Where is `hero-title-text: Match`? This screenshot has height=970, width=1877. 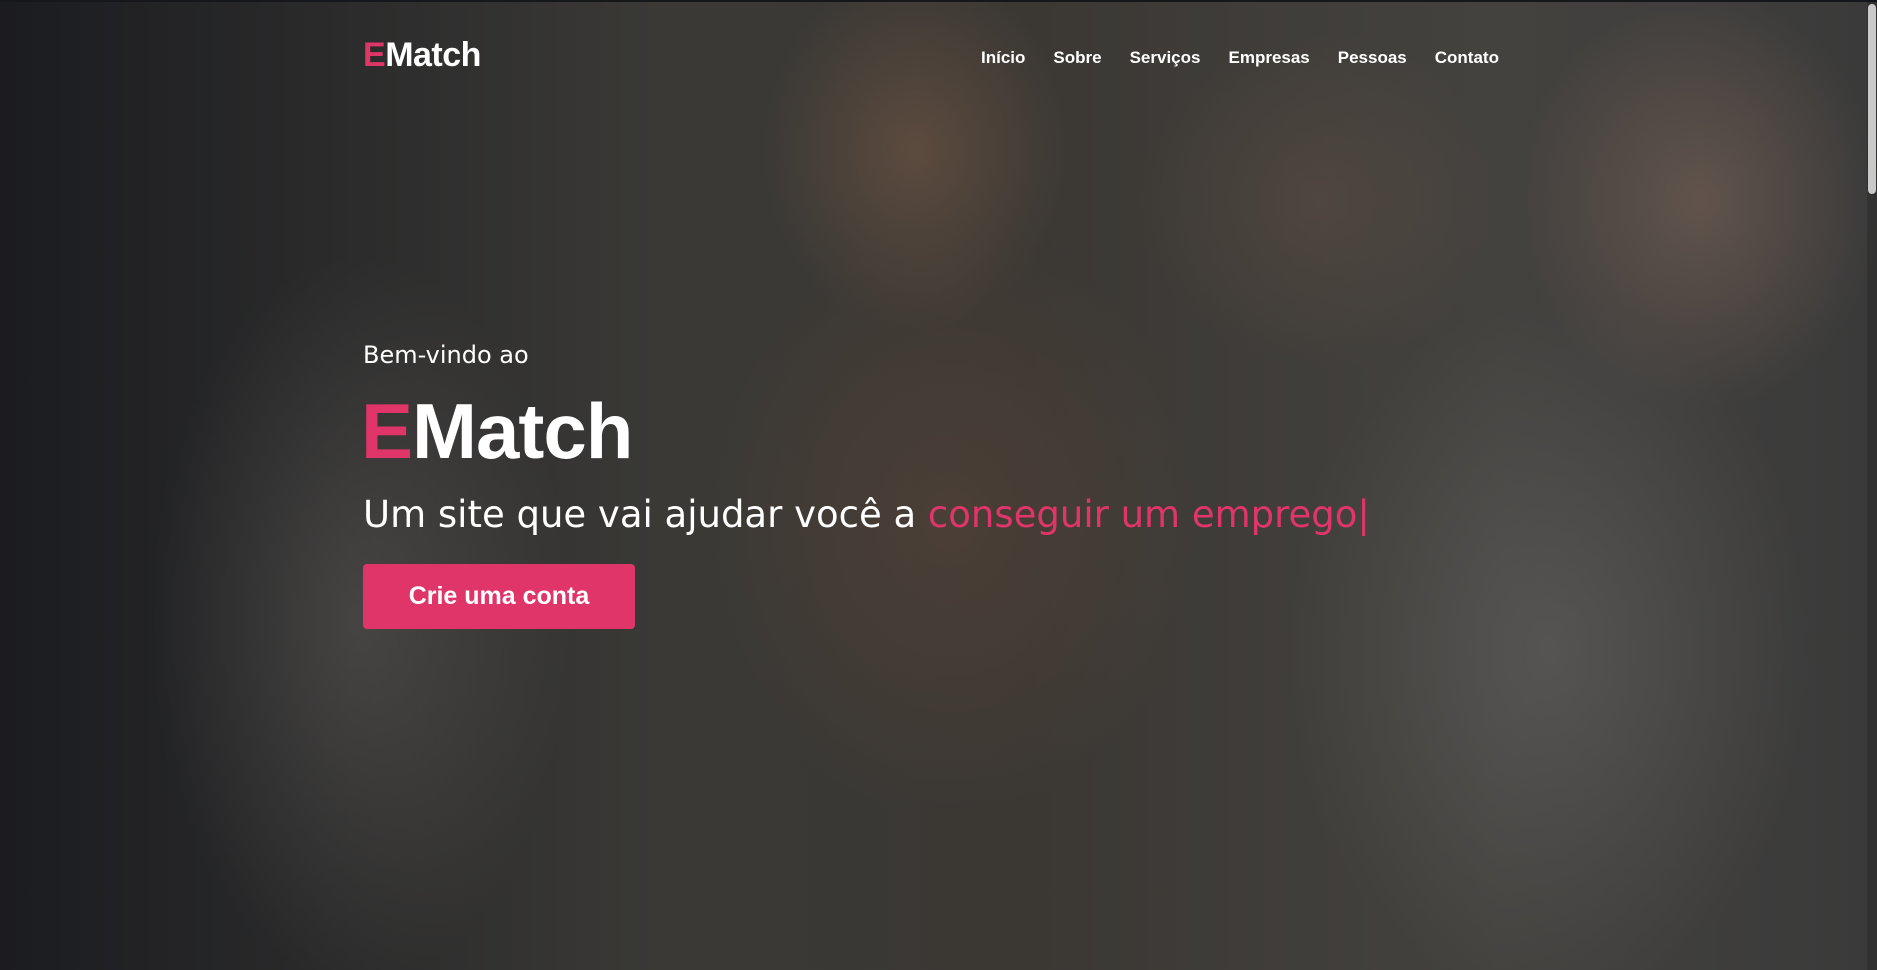 hero-title-text: Match is located at coordinates (522, 431).